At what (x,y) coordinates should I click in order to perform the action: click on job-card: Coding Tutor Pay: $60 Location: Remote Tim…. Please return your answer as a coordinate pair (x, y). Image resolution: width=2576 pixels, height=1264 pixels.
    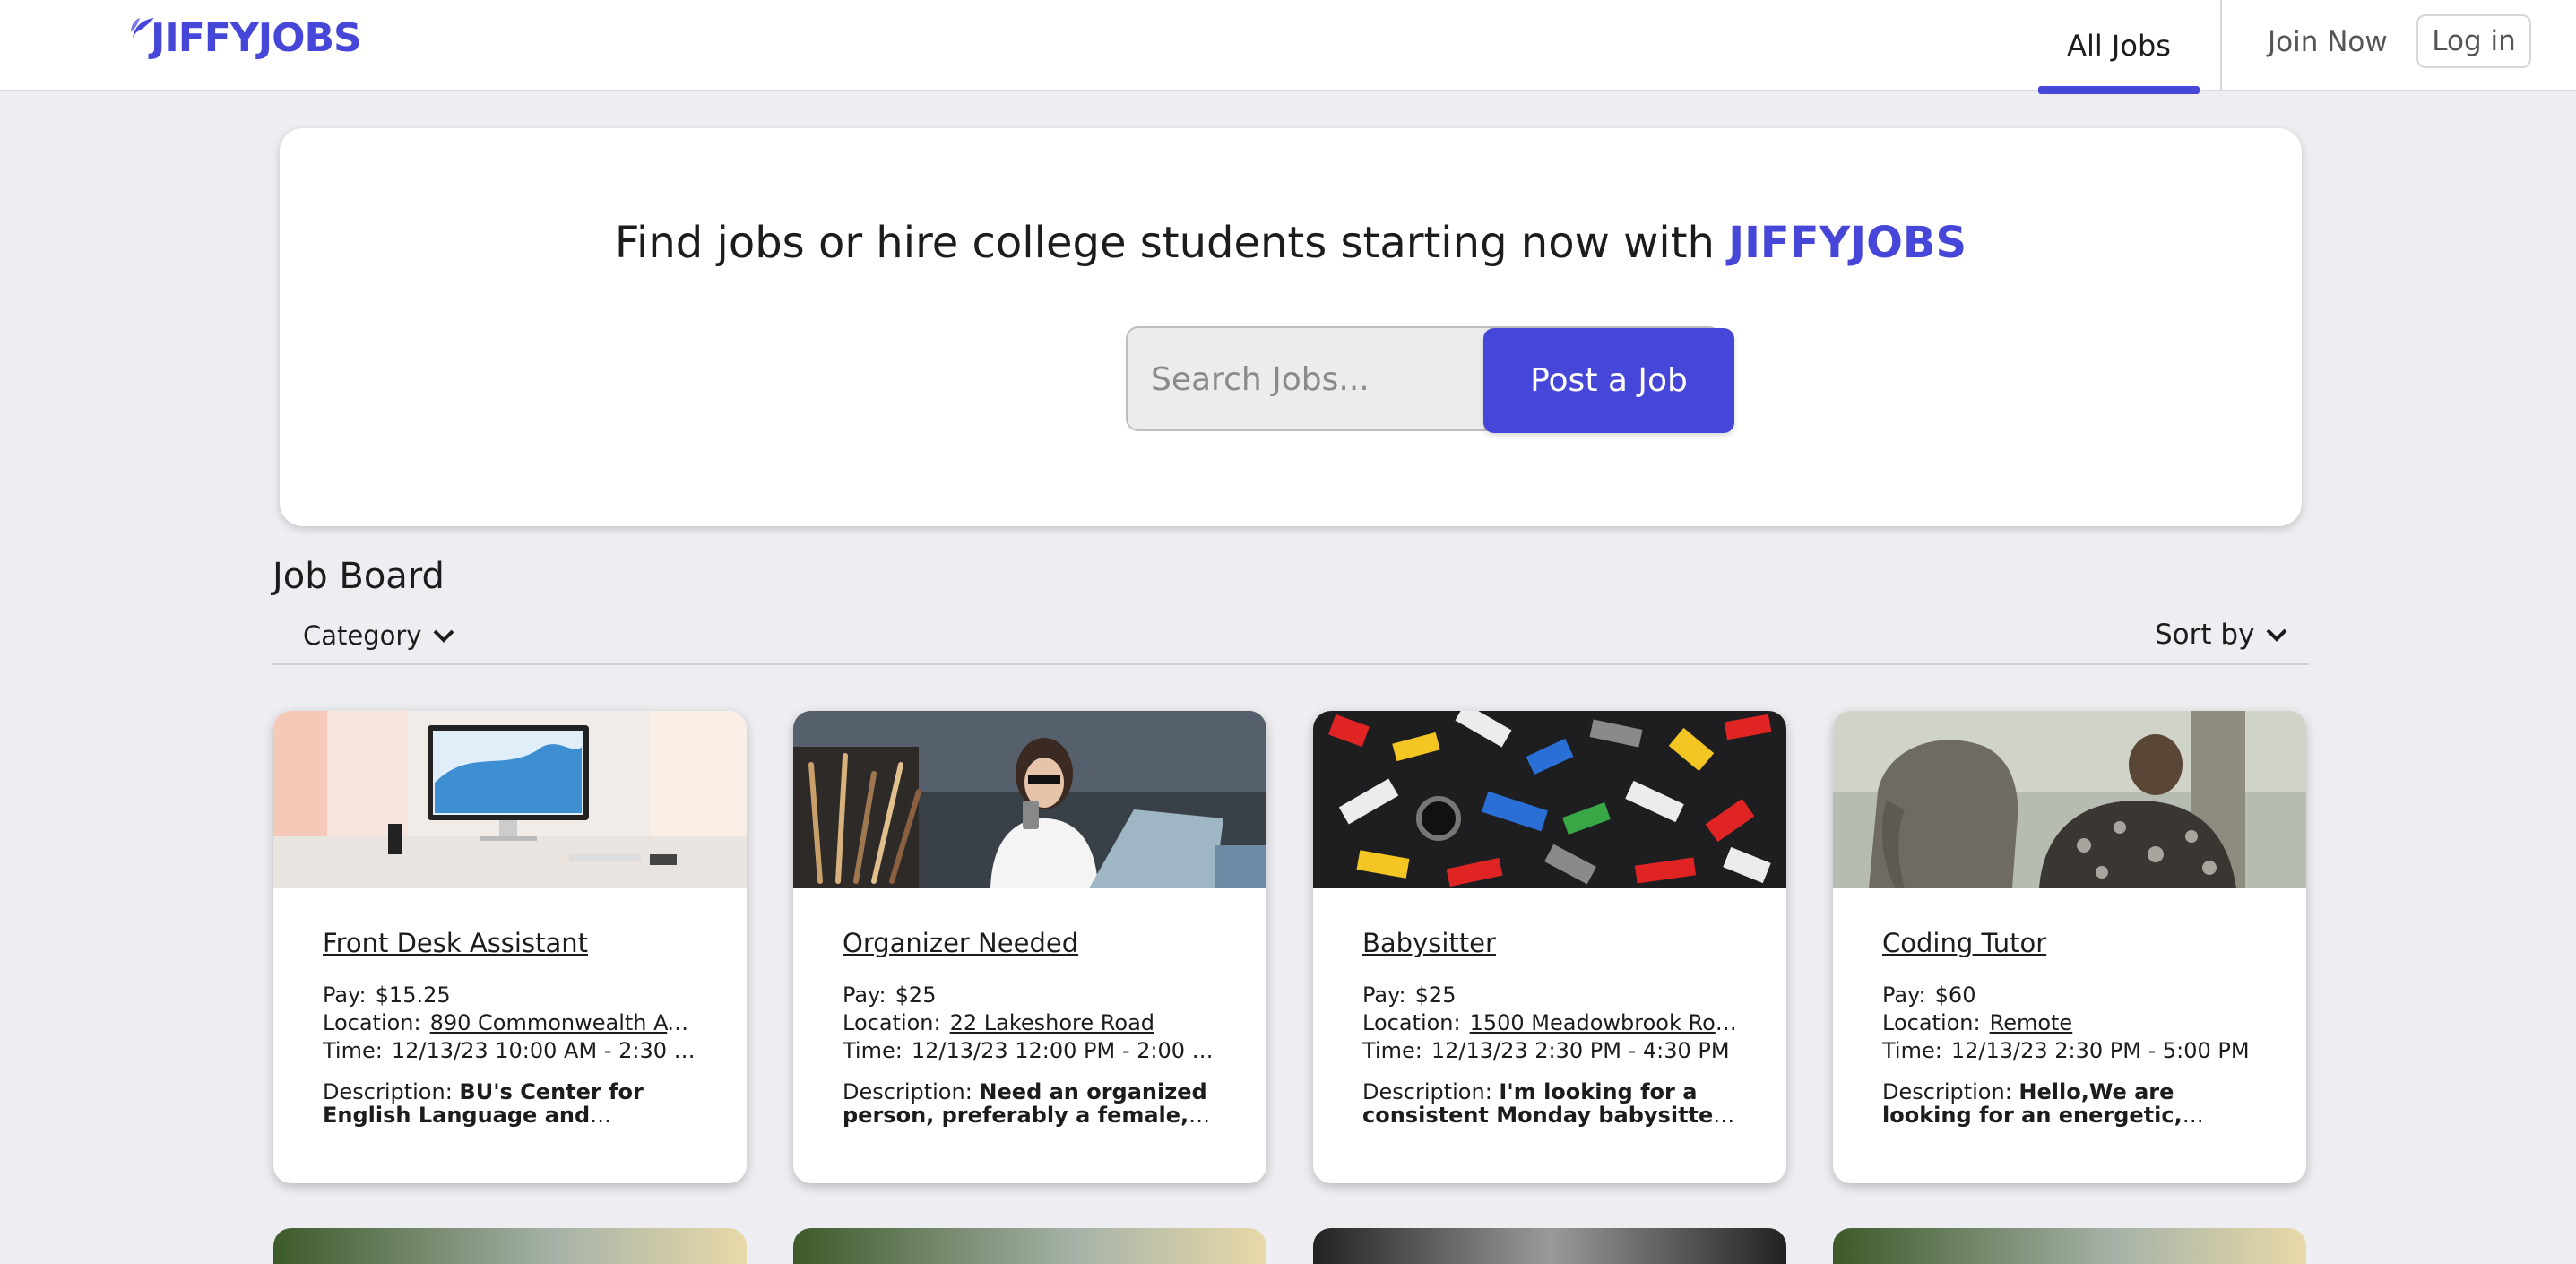
    Looking at the image, I should click on (2069, 947).